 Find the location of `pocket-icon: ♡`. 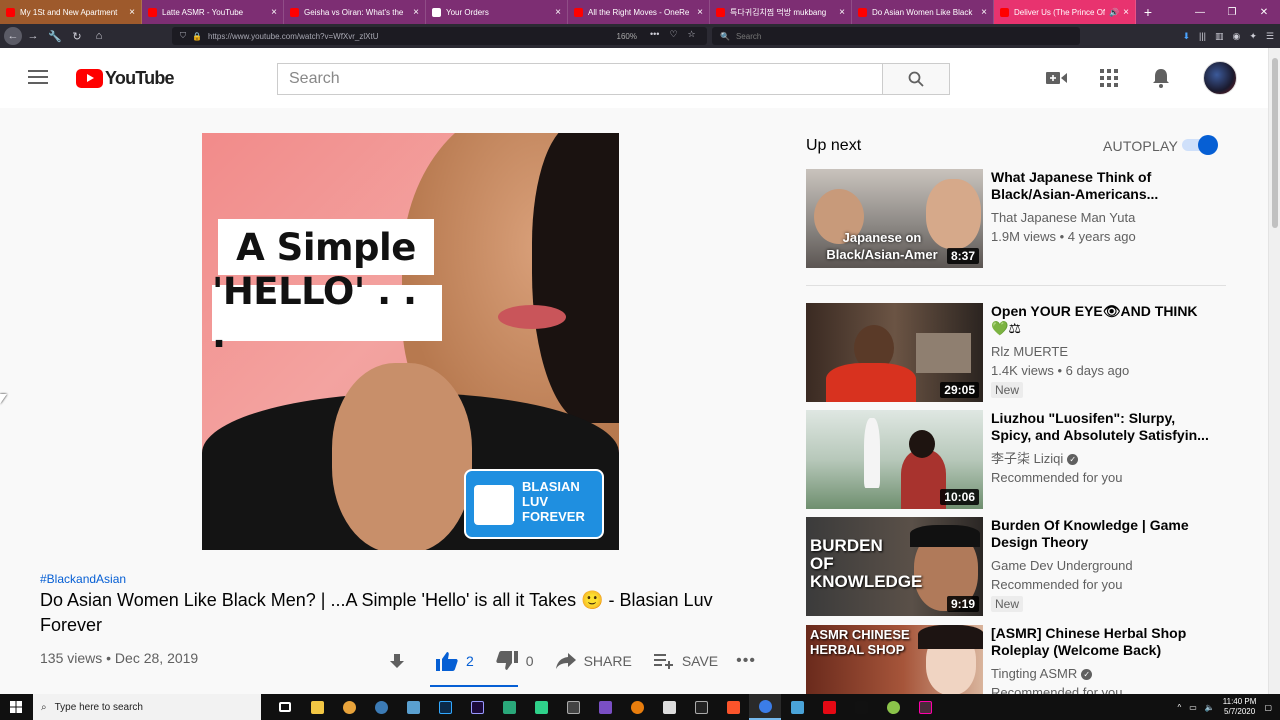

pocket-icon: ♡ is located at coordinates (673, 34).